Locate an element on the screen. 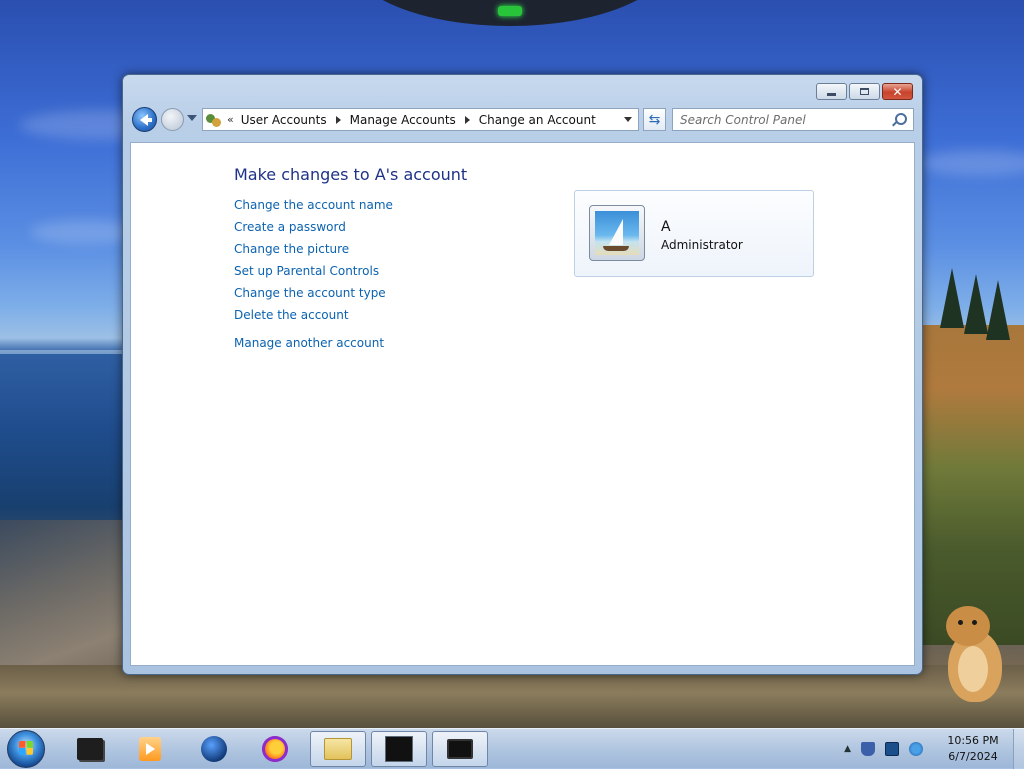 The image size is (1024, 769). close-button: ✕ is located at coordinates (897, 91).